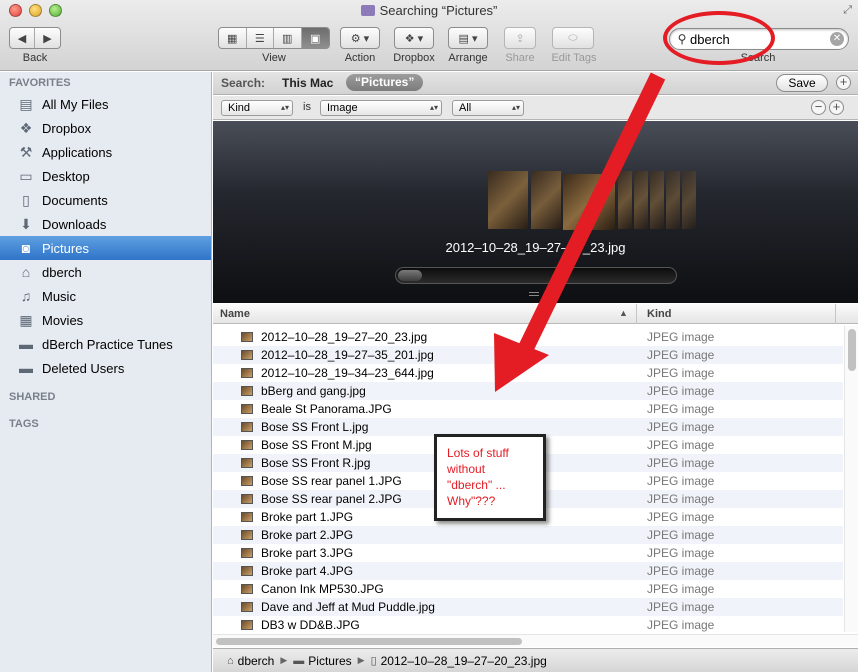  What do you see at coordinates (847, 10) in the screenshot?
I see `fullscreen-icon: ⤢` at bounding box center [847, 10].